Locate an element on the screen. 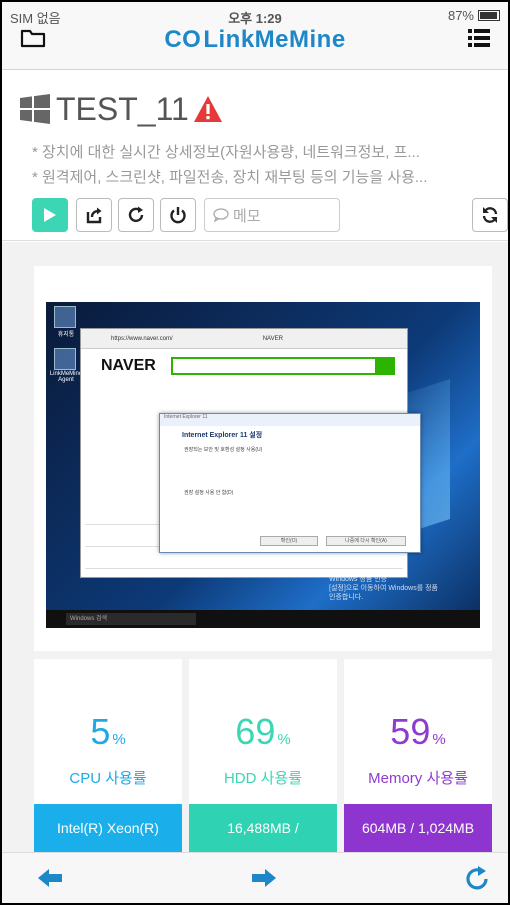 The height and width of the screenshot is (905, 510). site-search-button is located at coordinates (386, 366).